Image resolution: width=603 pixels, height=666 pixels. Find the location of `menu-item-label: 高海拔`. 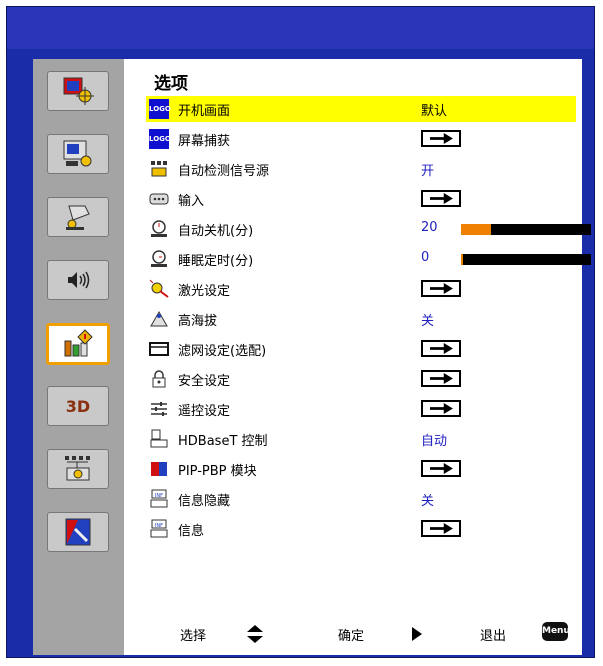

menu-item-label: 高海拔 is located at coordinates (198, 321).